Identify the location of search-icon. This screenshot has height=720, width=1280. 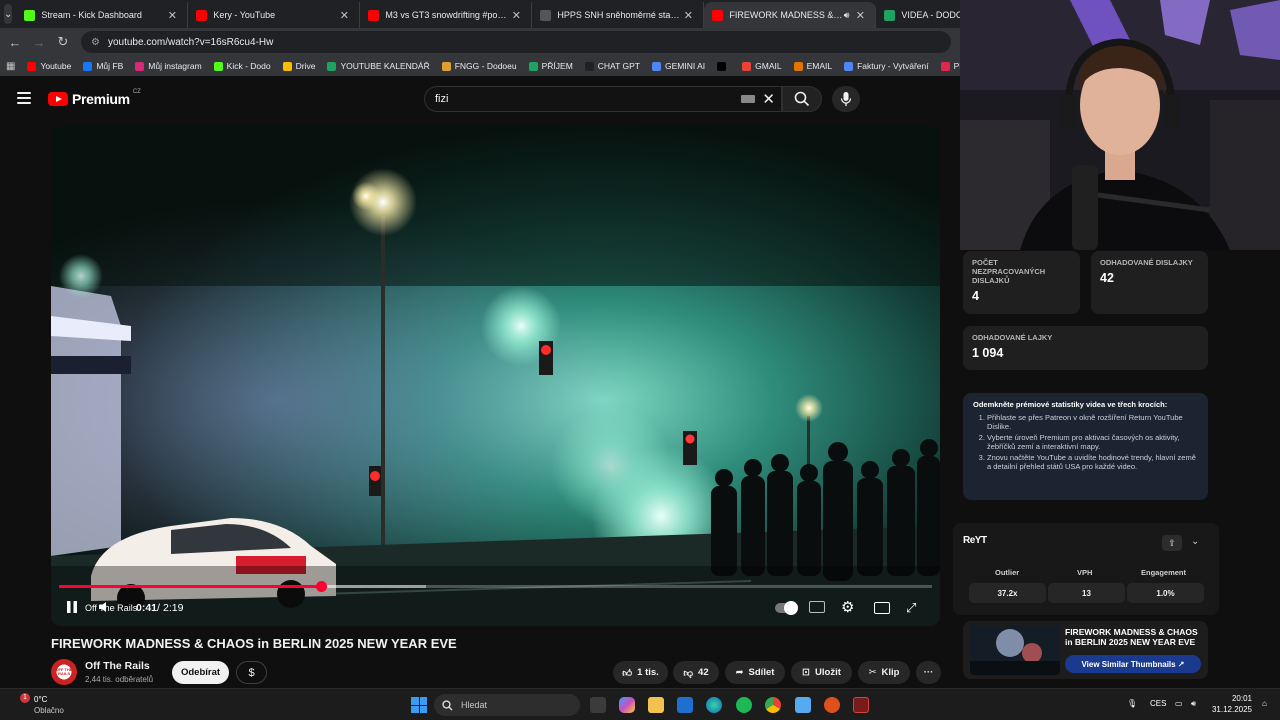
(447, 704).